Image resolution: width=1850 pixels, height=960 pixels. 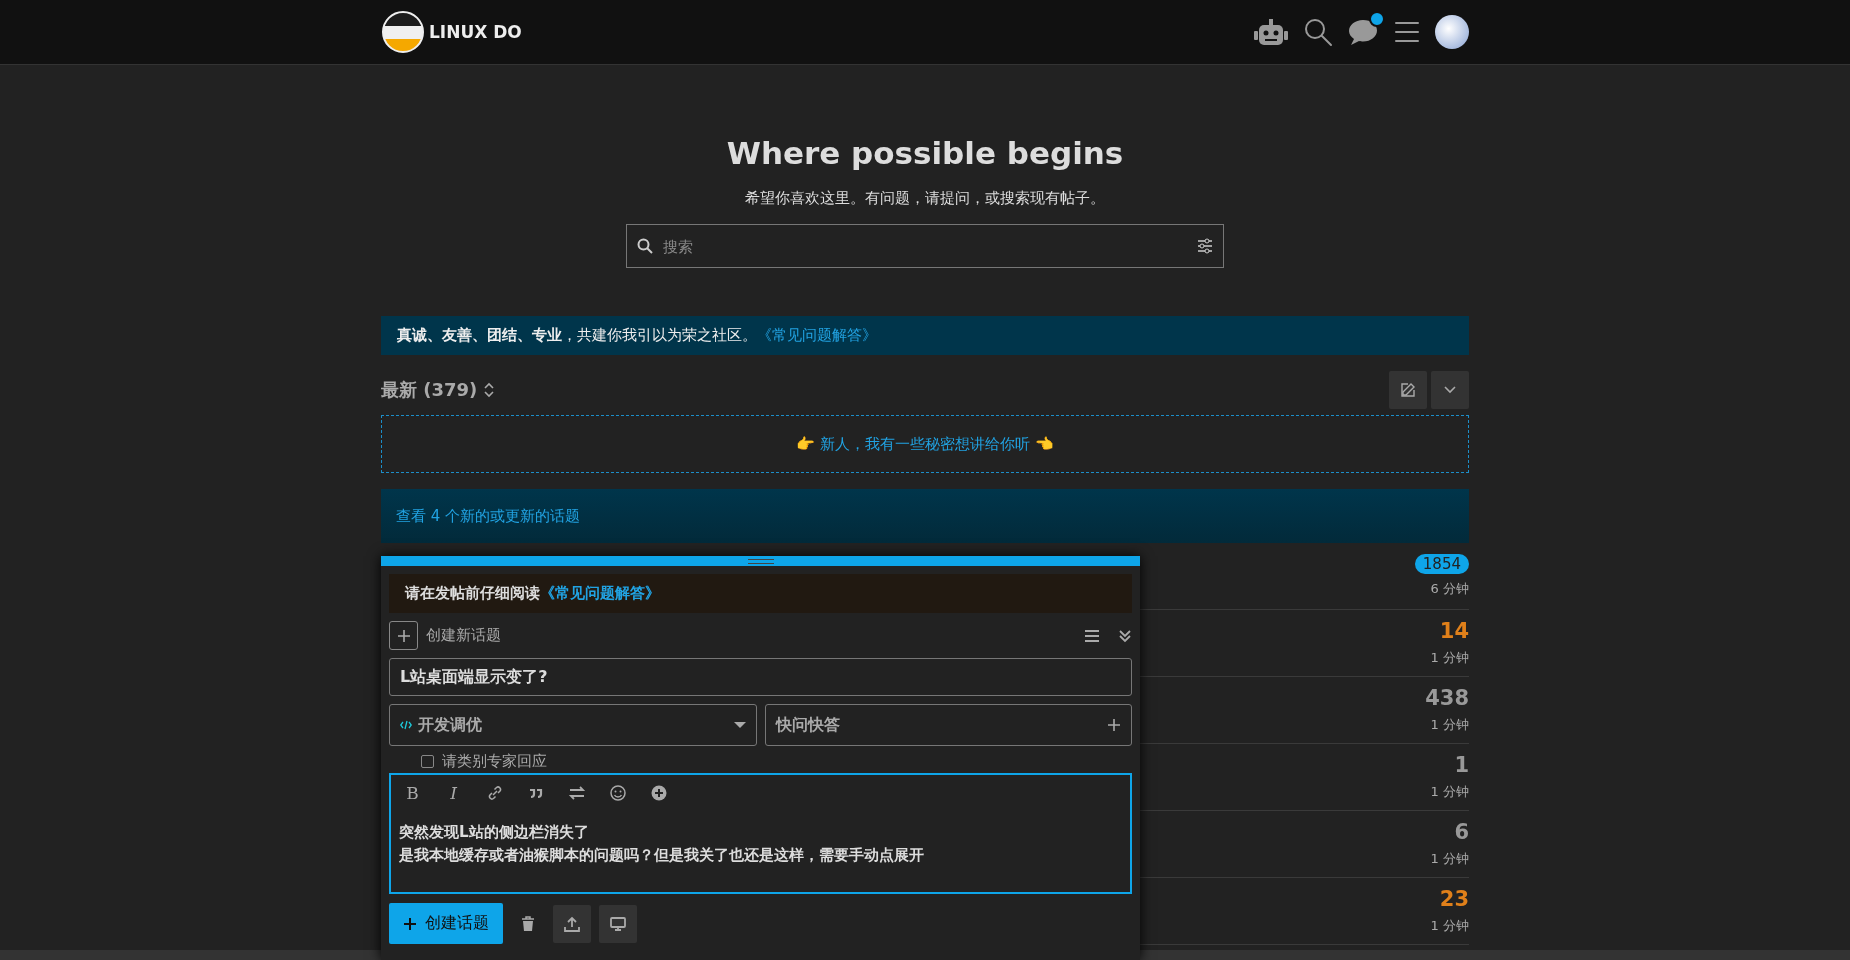 I want to click on double-chevron-down-icon, so click(x=1125, y=635).